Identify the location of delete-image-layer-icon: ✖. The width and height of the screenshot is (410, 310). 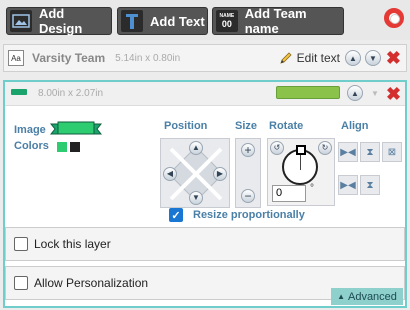
(393, 94).